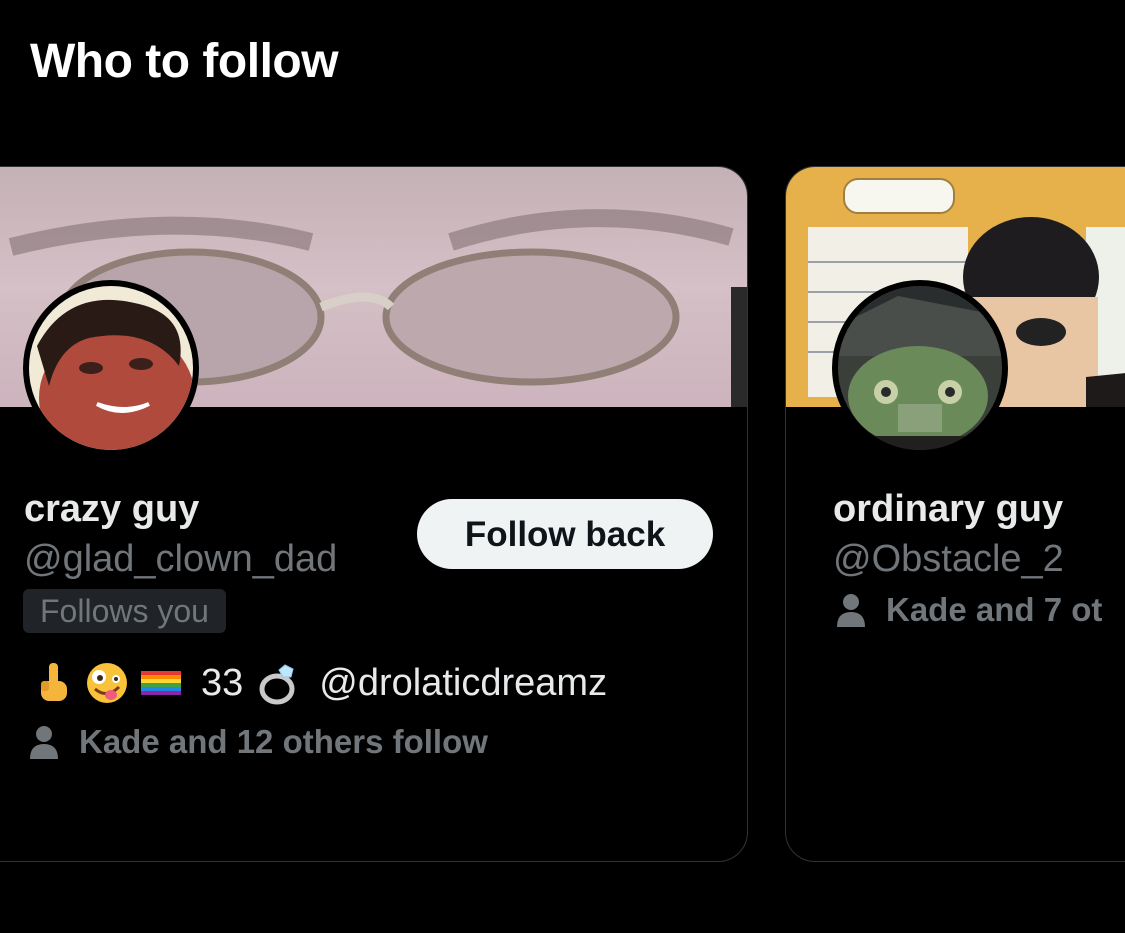 This screenshot has width=1125, height=933. What do you see at coordinates (222, 682) in the screenshot?
I see `bio-number: 33` at bounding box center [222, 682].